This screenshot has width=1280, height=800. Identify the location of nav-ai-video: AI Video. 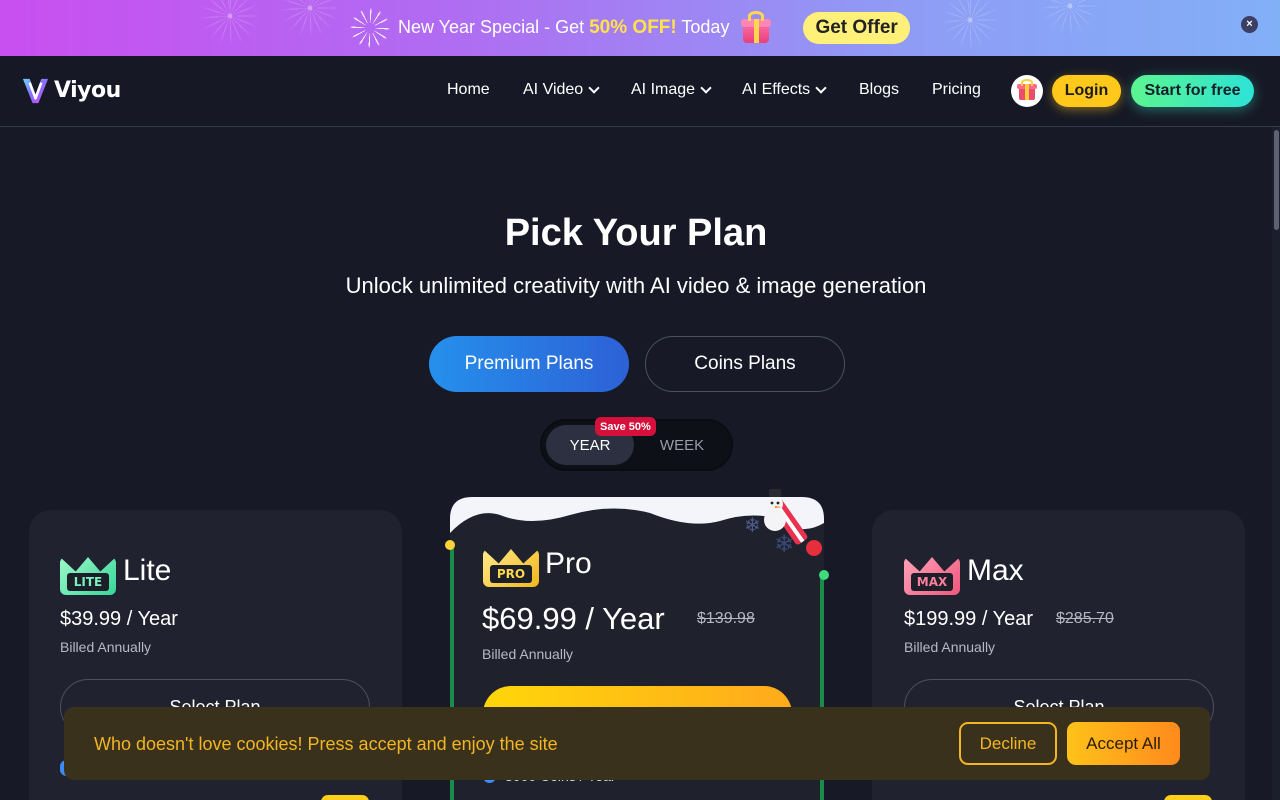
(561, 90).